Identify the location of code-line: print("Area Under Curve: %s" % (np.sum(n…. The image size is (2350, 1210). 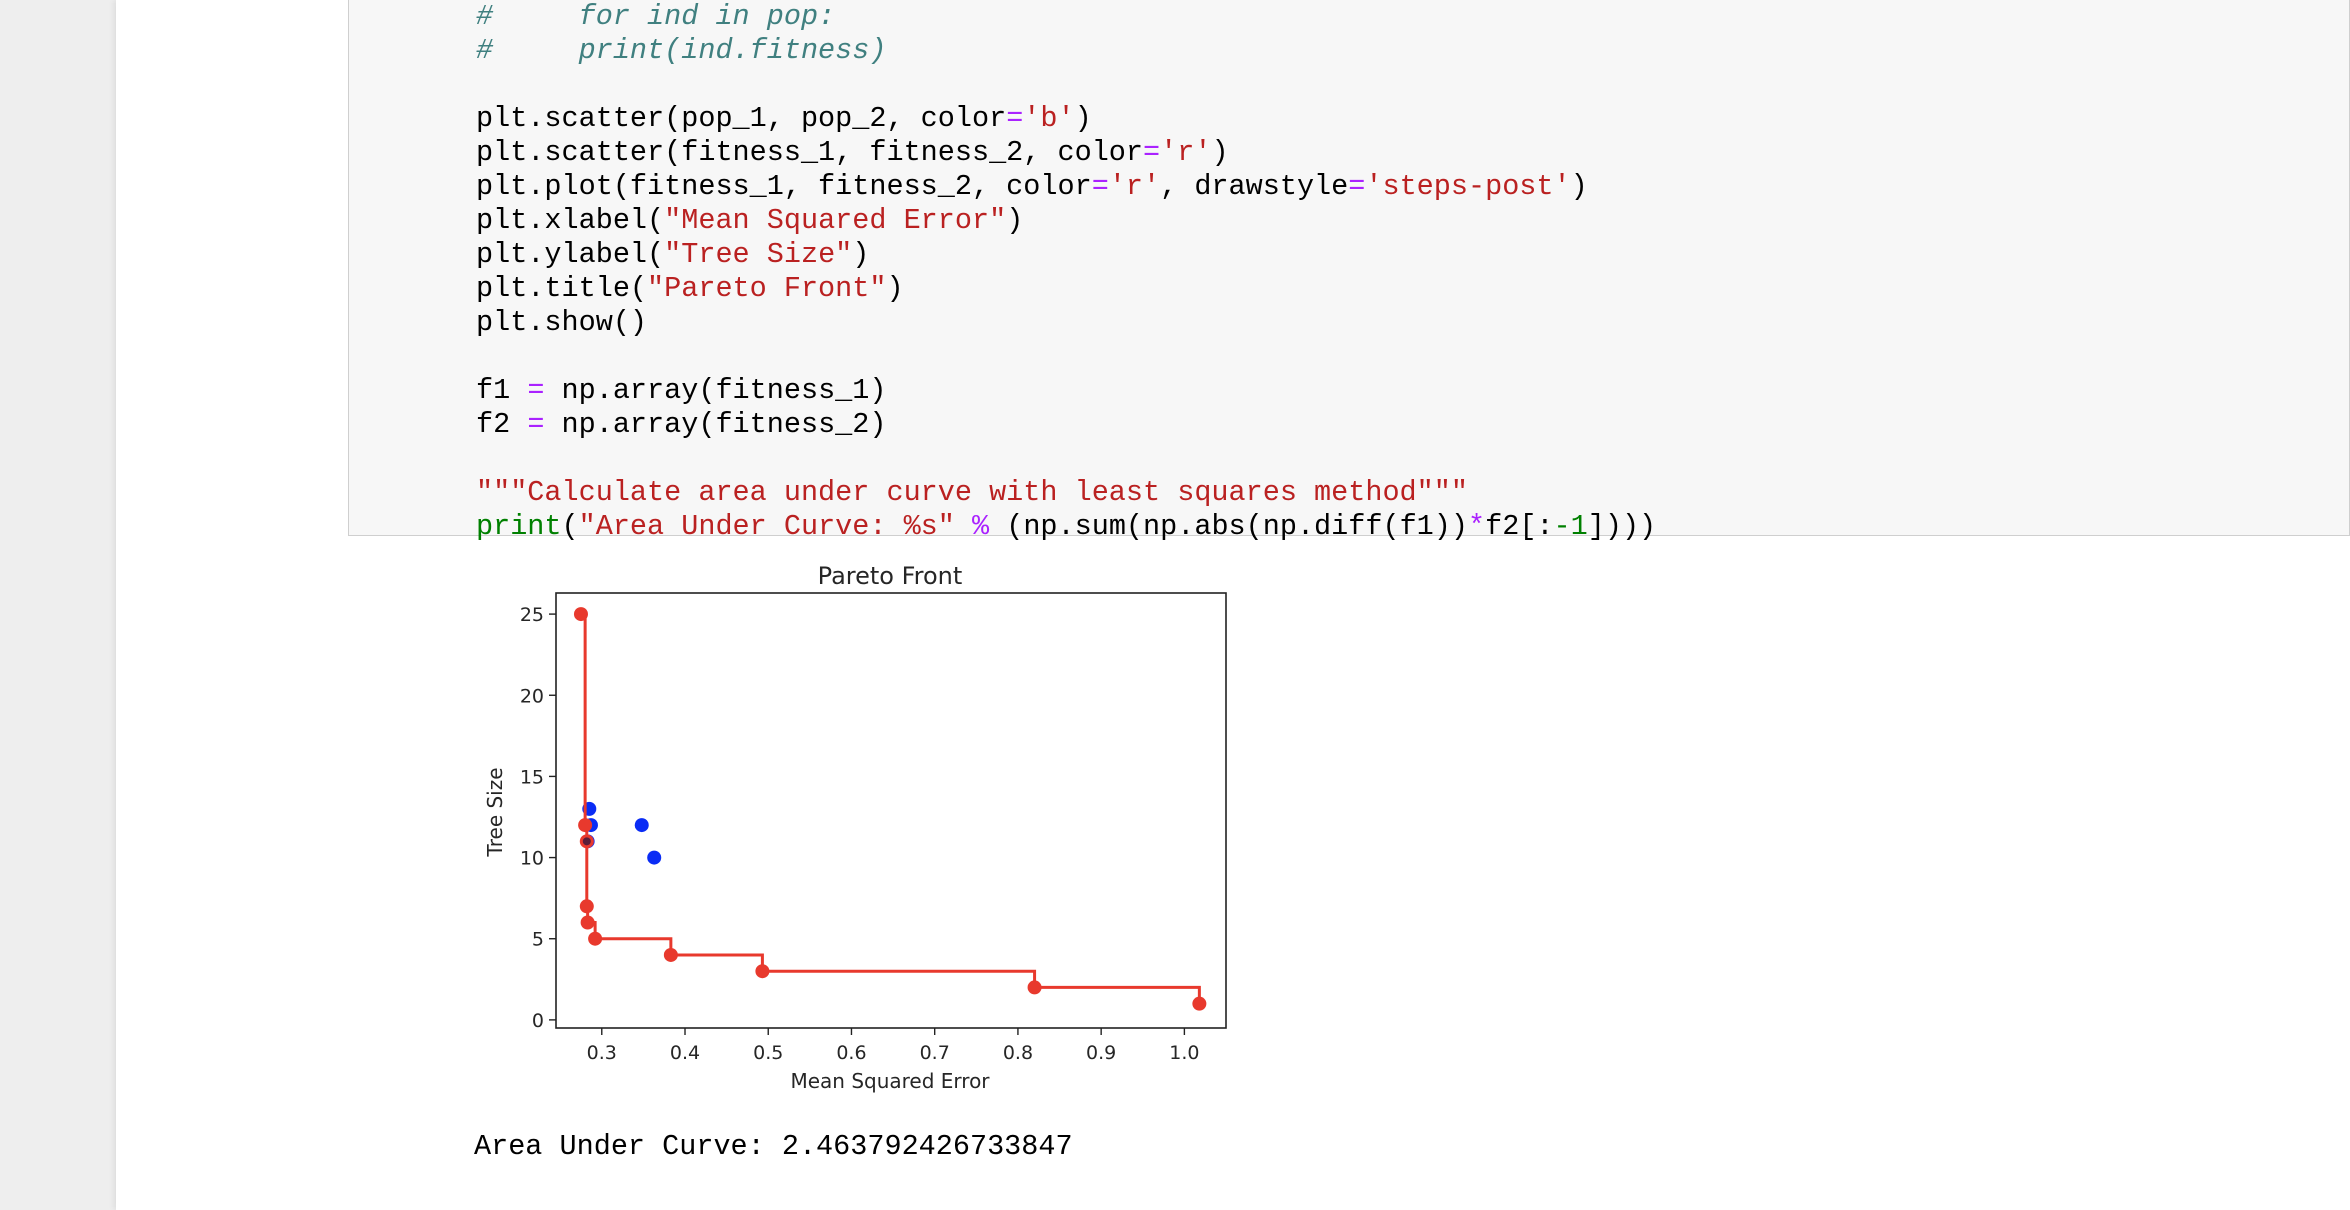
(1066, 527).